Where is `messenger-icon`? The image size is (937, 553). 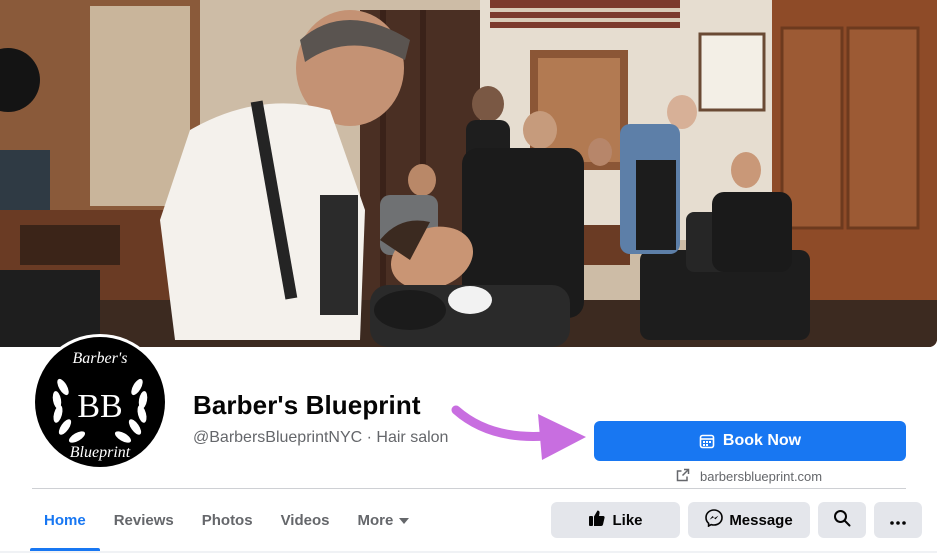
messenger-icon is located at coordinates (714, 520).